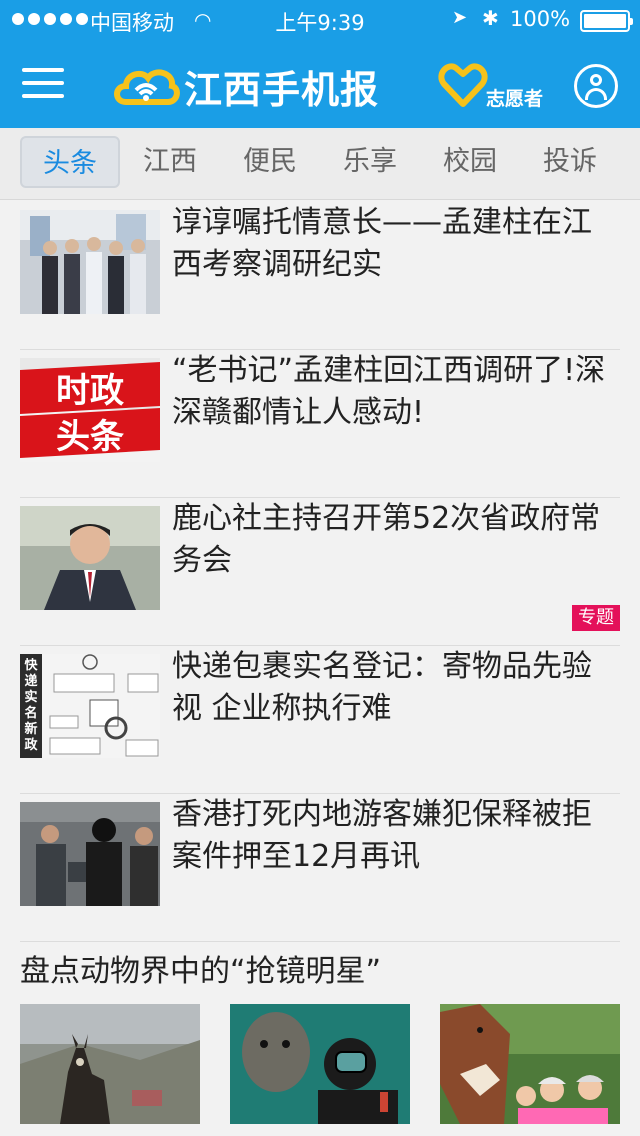 This screenshot has height=1136, width=640. I want to click on thumb-text-headline: 头条, so click(90, 437).